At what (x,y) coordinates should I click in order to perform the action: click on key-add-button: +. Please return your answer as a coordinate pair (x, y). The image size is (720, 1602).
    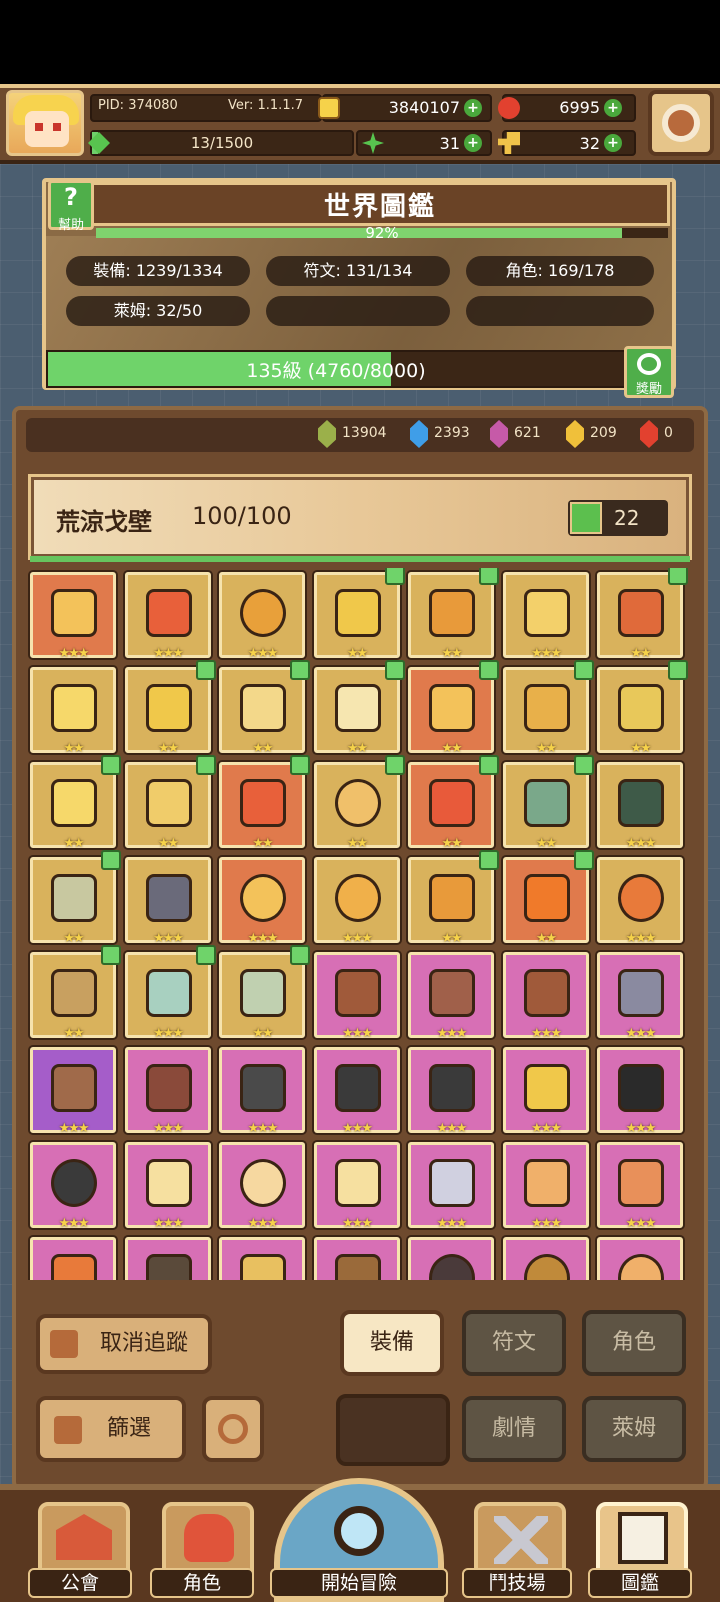
    Looking at the image, I should click on (613, 143).